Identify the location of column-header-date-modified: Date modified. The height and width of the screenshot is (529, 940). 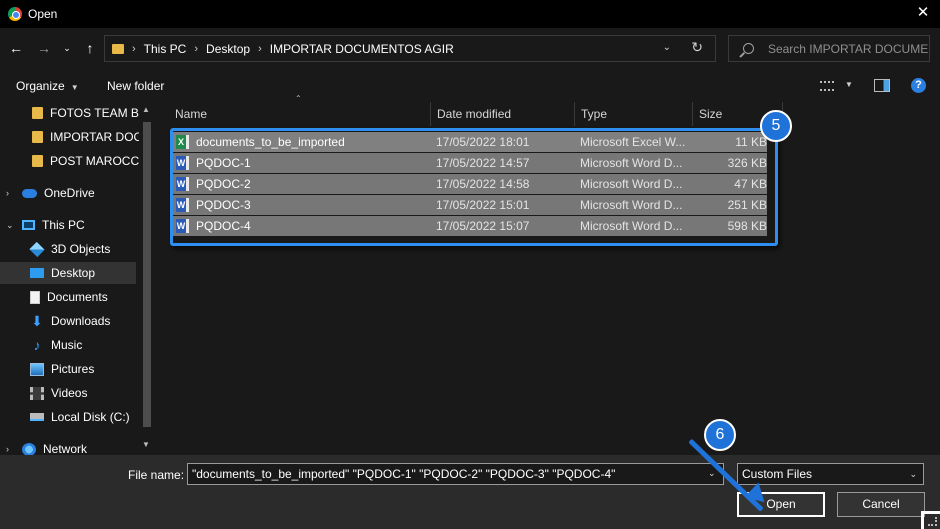
(503, 114).